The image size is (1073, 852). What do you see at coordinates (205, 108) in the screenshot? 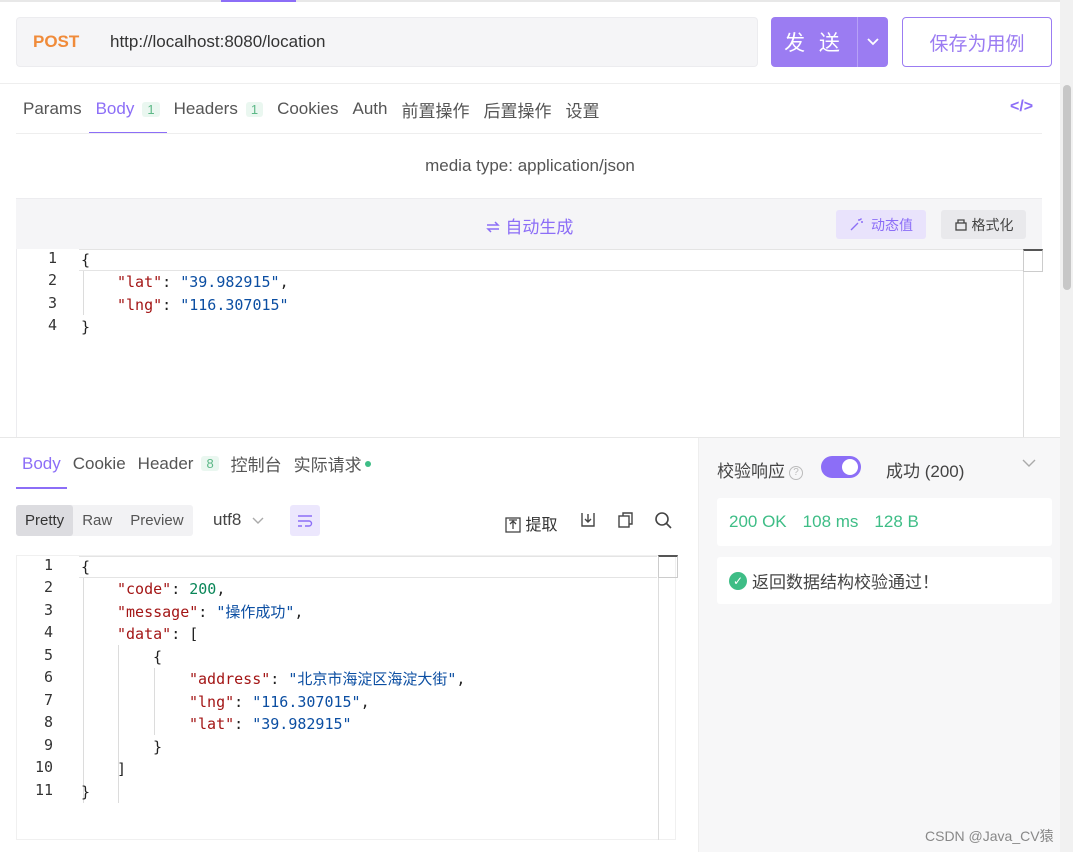
I see `tab-label: Headers` at bounding box center [205, 108].